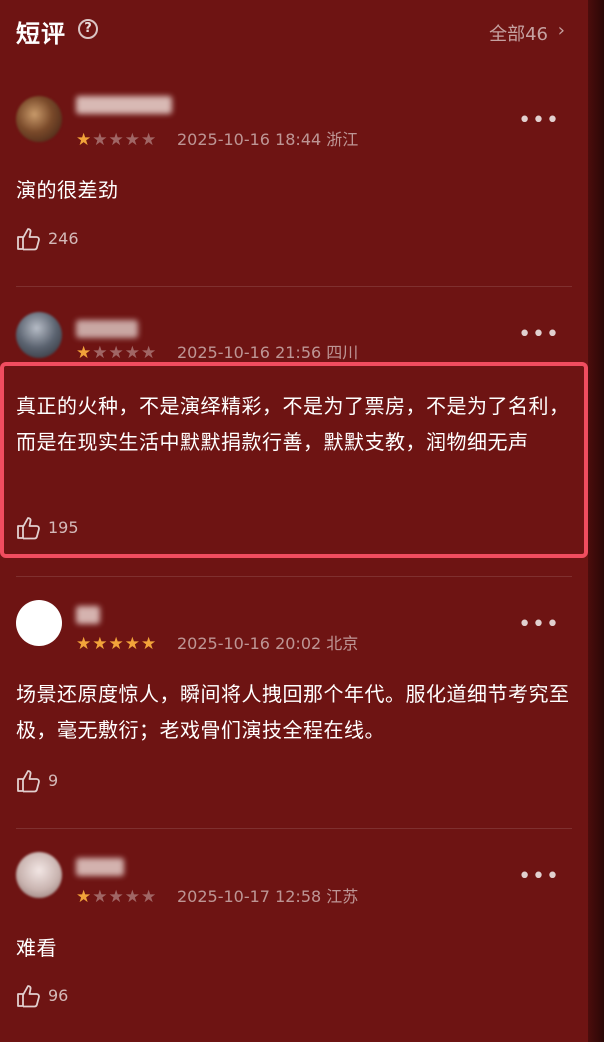 Image resolution: width=604 pixels, height=1042 pixels. I want to click on scroll-edge, so click(596, 521).